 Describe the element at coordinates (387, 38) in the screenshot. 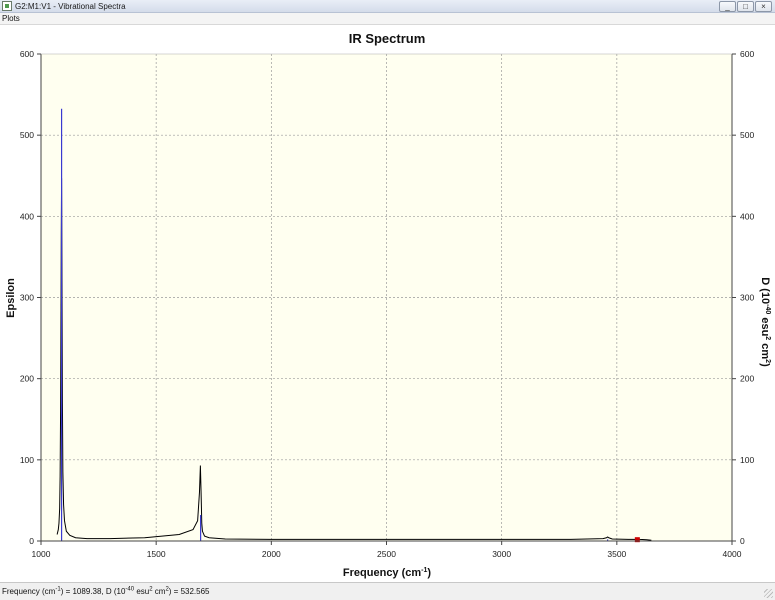

I see `chart-title: IR Spectrum` at that location.